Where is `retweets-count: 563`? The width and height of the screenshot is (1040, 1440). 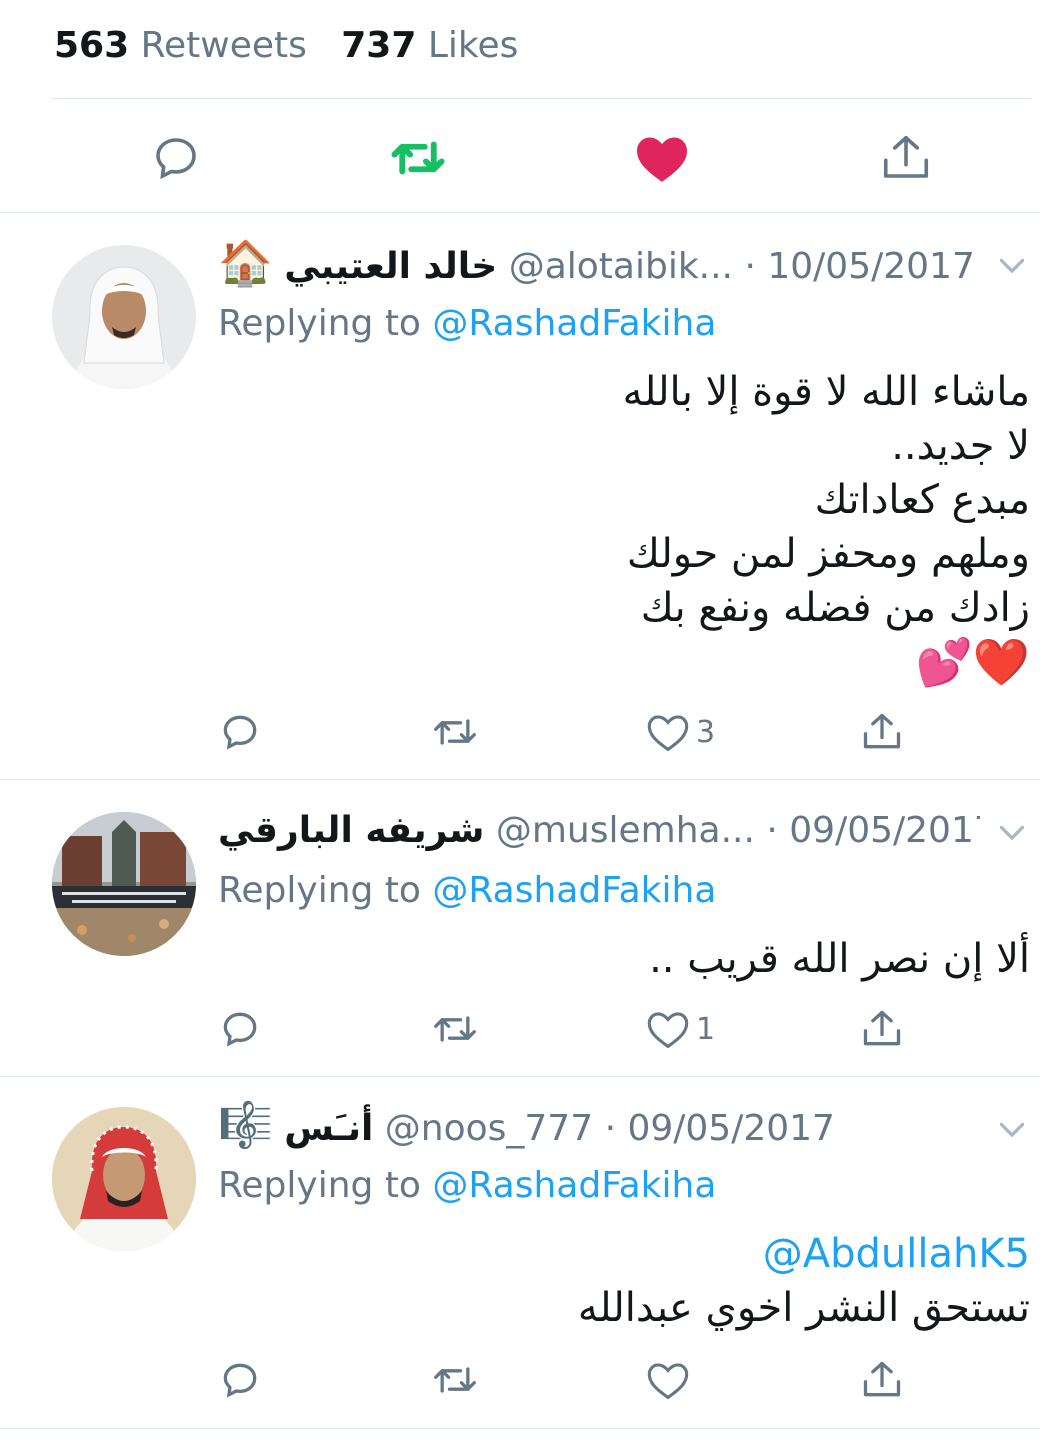
retweets-count: 563 is located at coordinates (91, 45).